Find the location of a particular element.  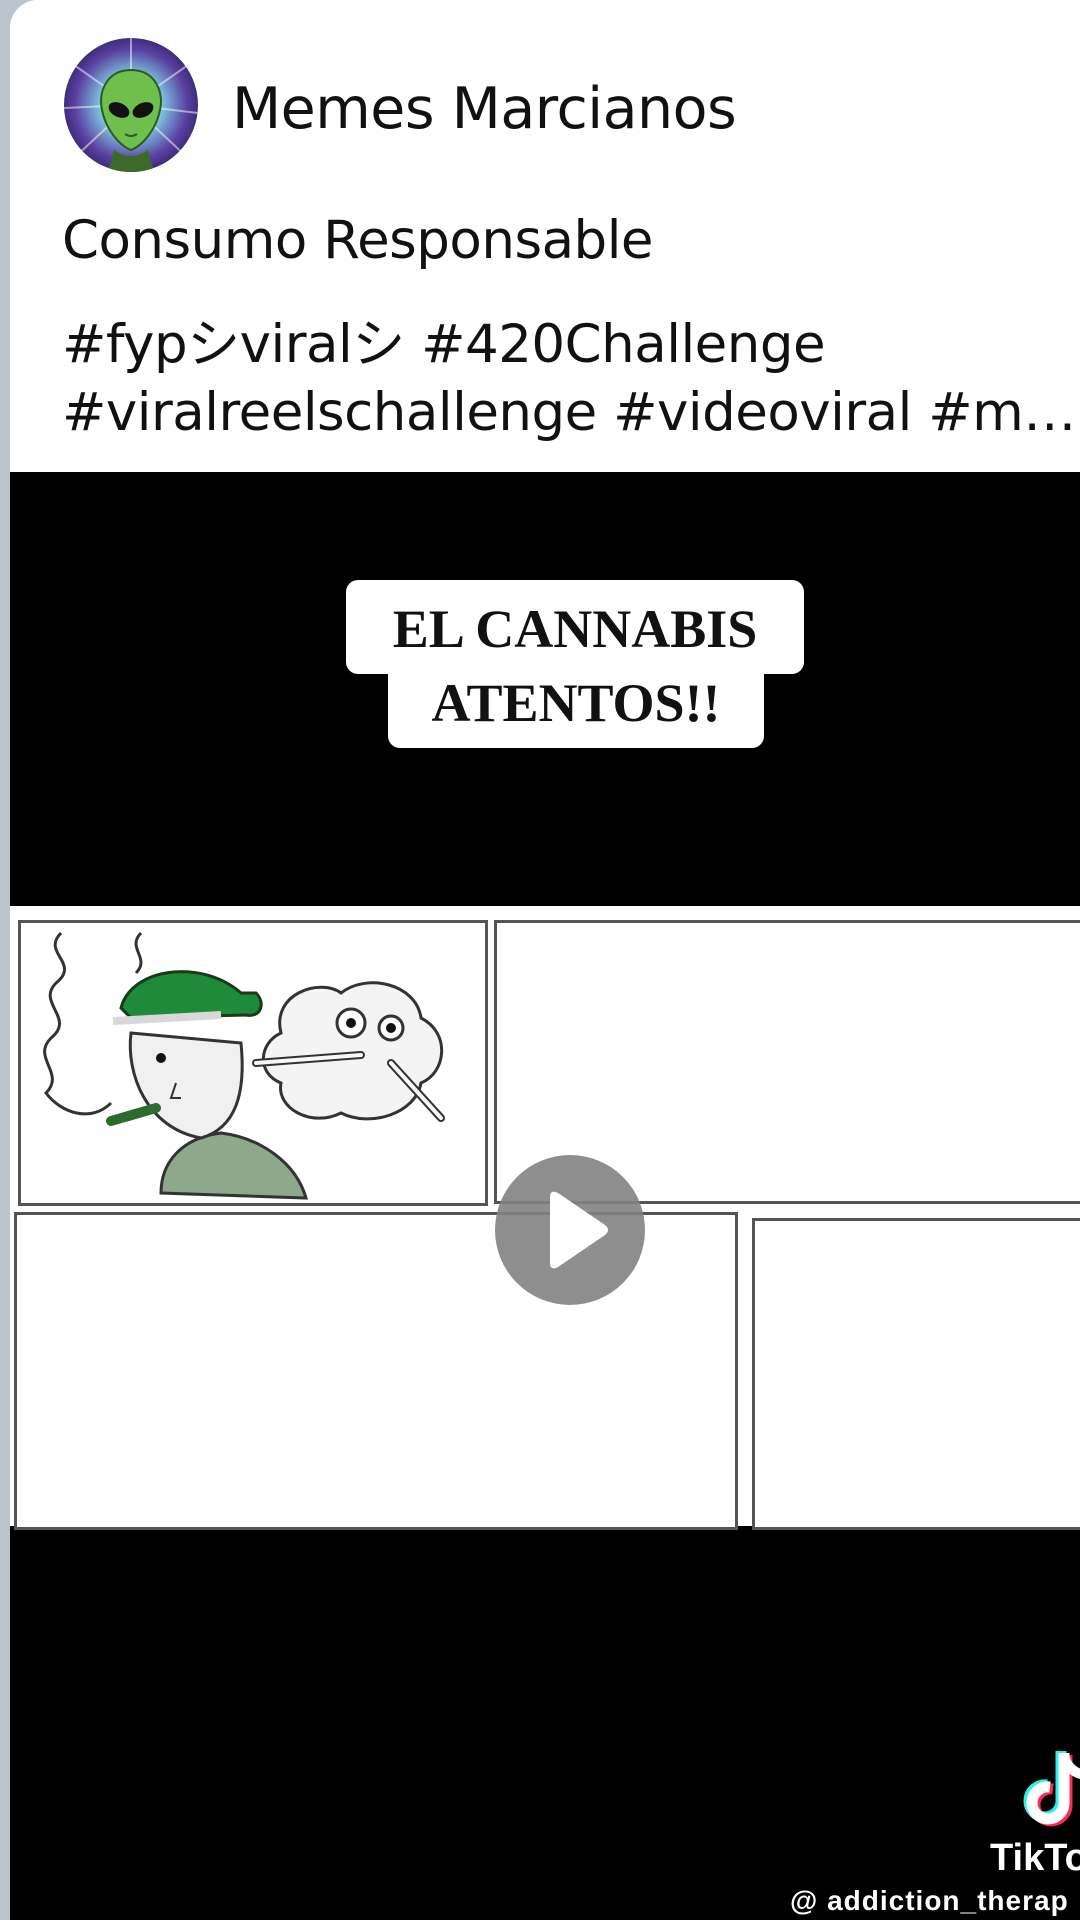

video-title-line2: ATENTOS!! is located at coordinates (576, 703).